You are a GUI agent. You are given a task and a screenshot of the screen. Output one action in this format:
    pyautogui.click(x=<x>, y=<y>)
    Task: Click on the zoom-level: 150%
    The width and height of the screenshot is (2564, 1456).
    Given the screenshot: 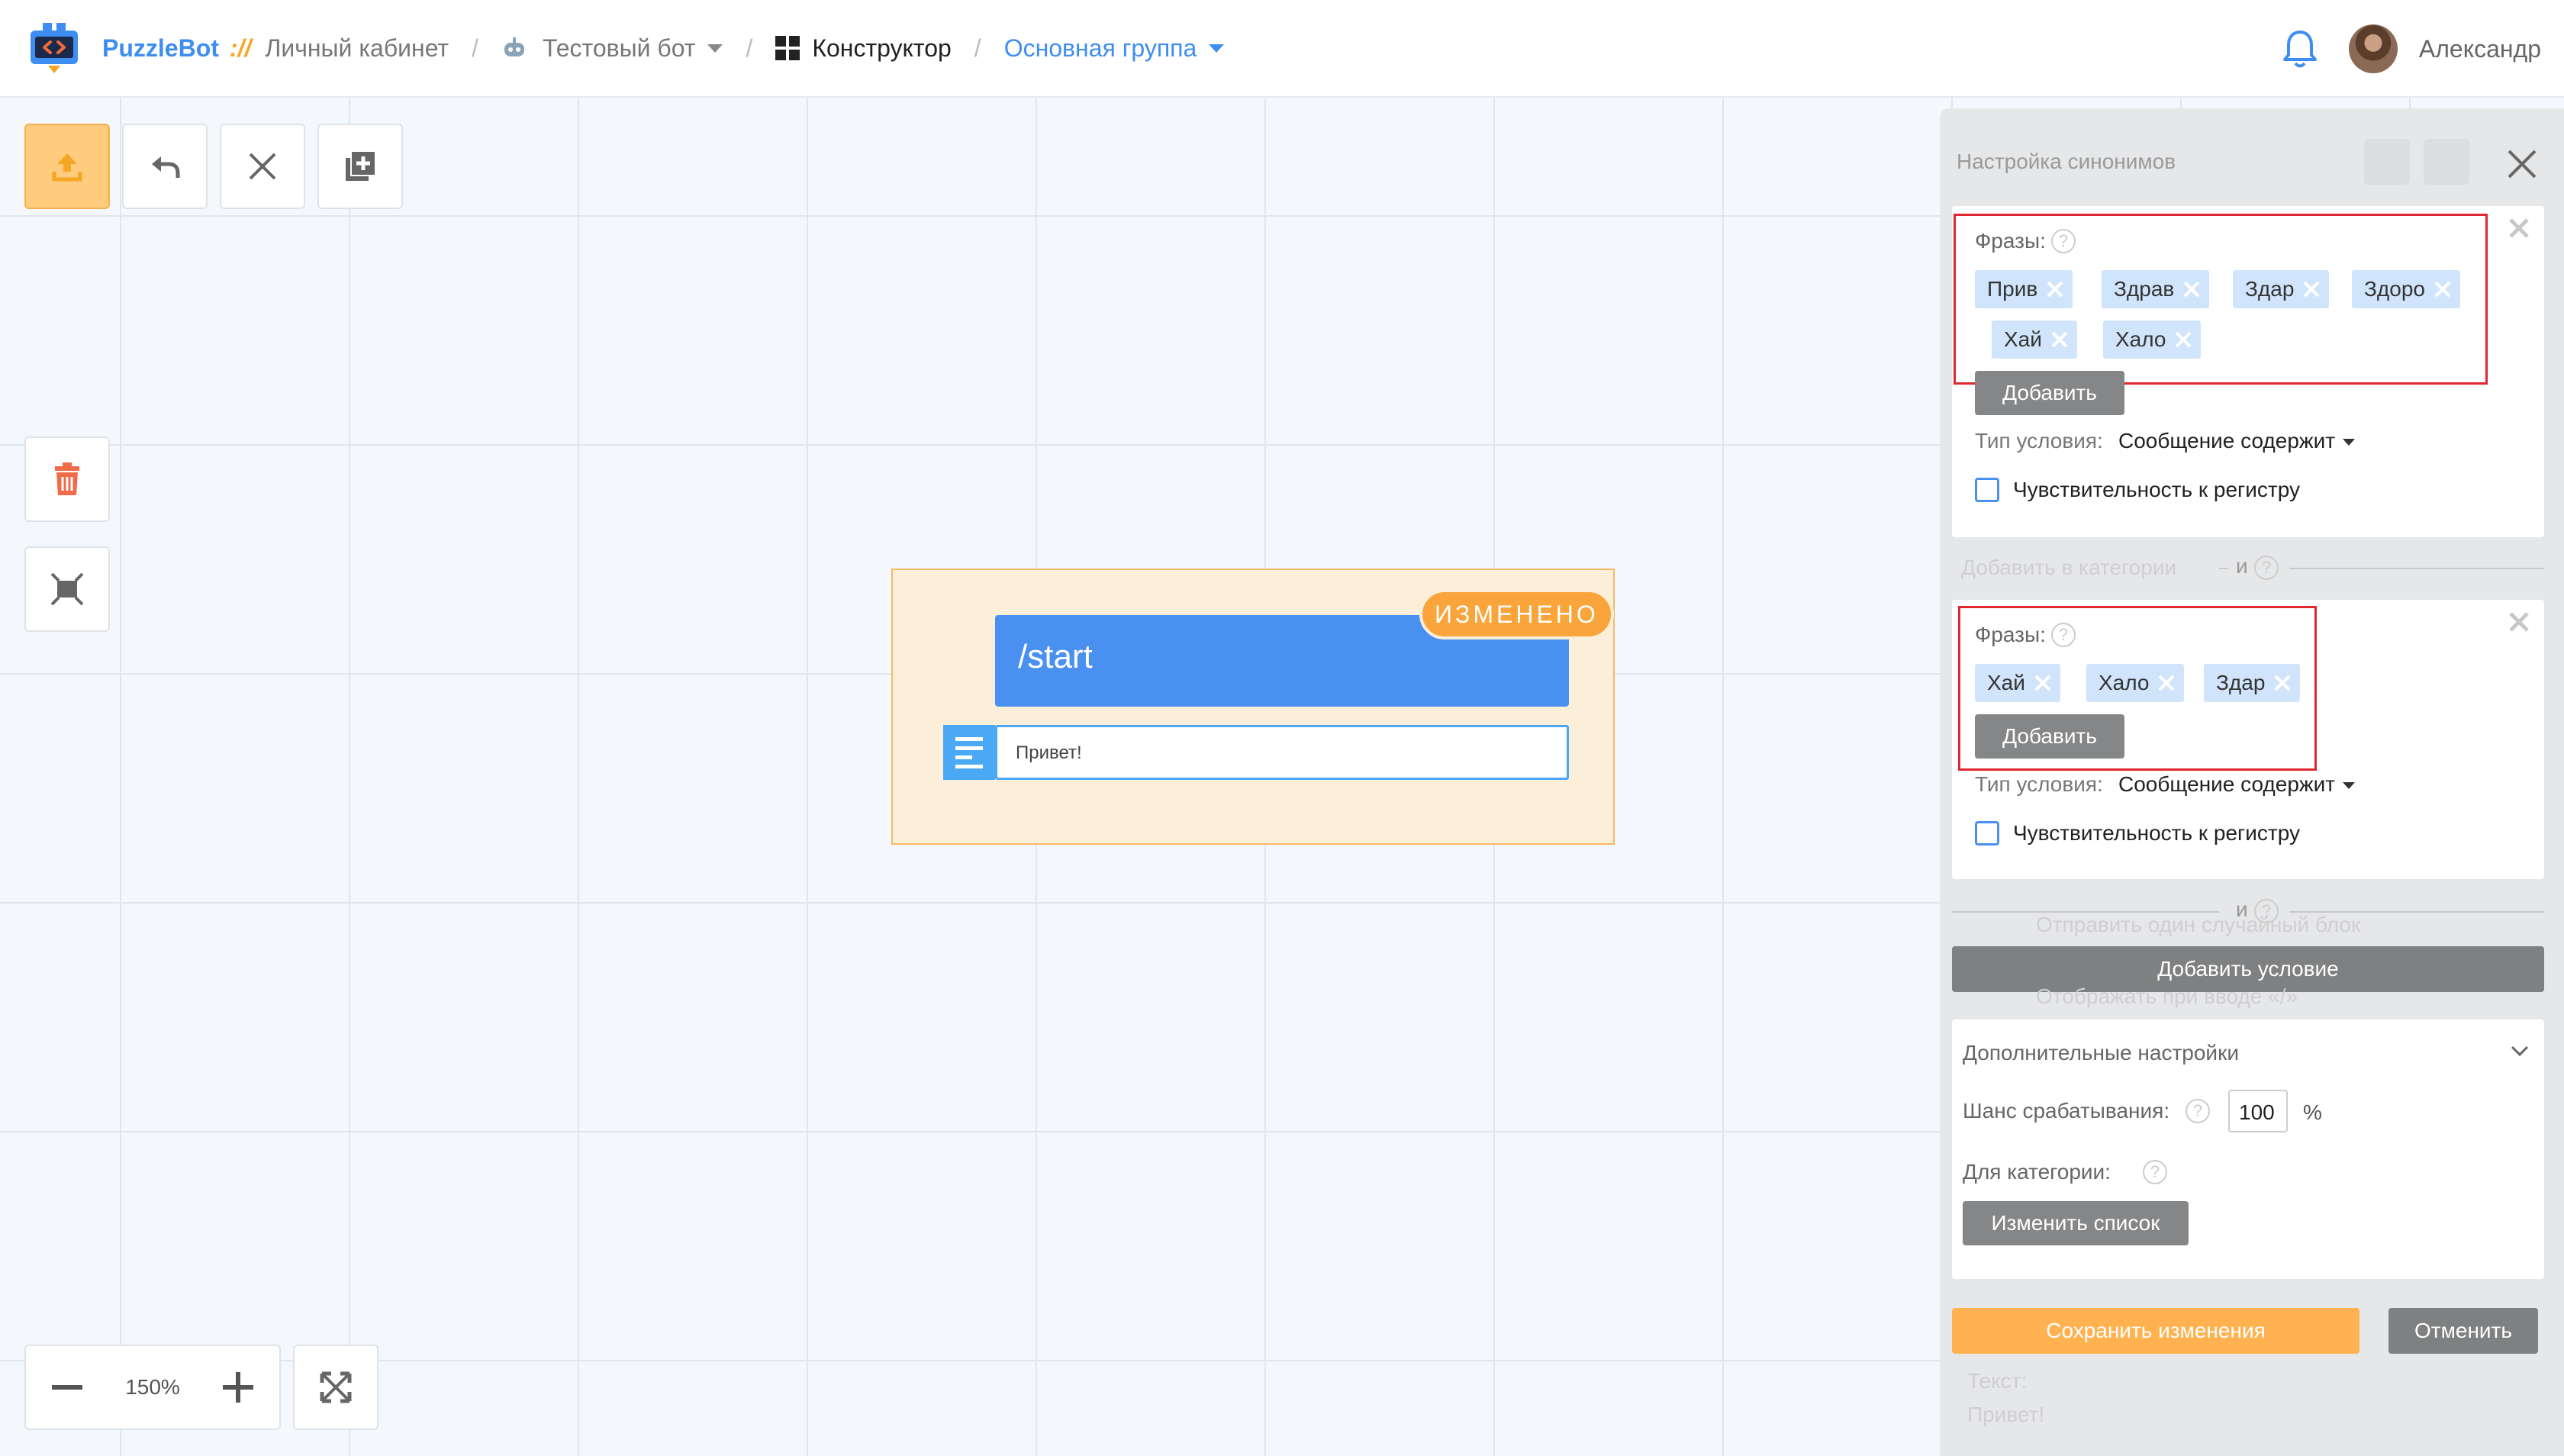 What is the action you would take?
    pyautogui.click(x=152, y=1387)
    